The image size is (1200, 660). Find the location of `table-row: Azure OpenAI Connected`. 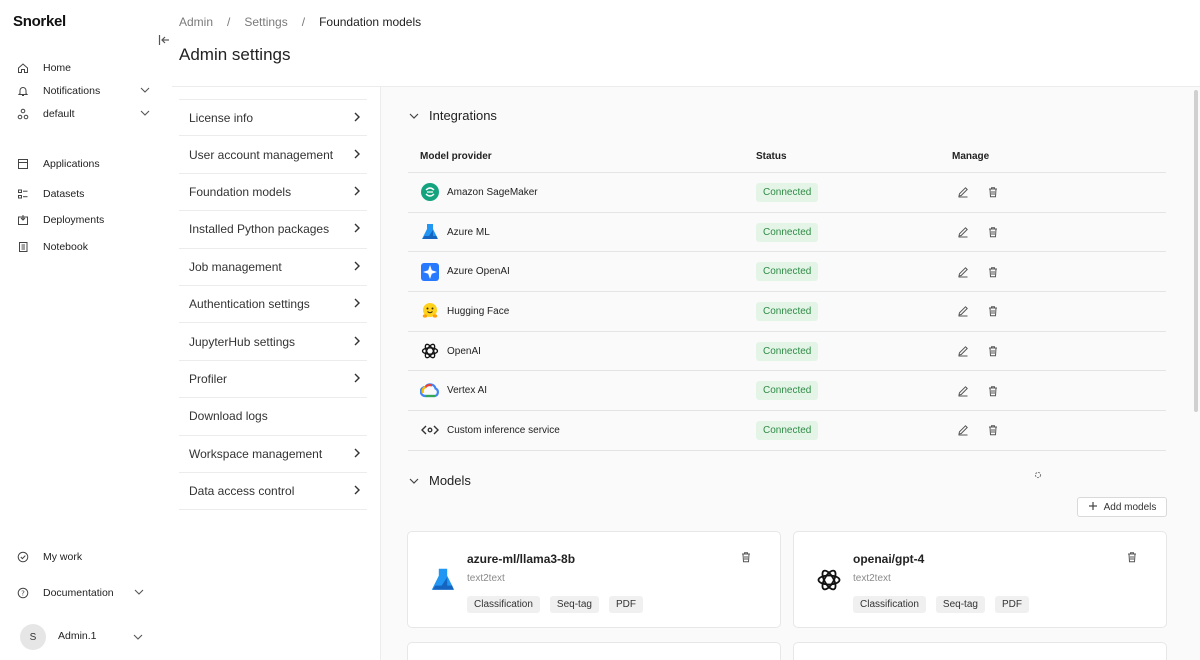

table-row: Azure OpenAI Connected is located at coordinates (787, 272).